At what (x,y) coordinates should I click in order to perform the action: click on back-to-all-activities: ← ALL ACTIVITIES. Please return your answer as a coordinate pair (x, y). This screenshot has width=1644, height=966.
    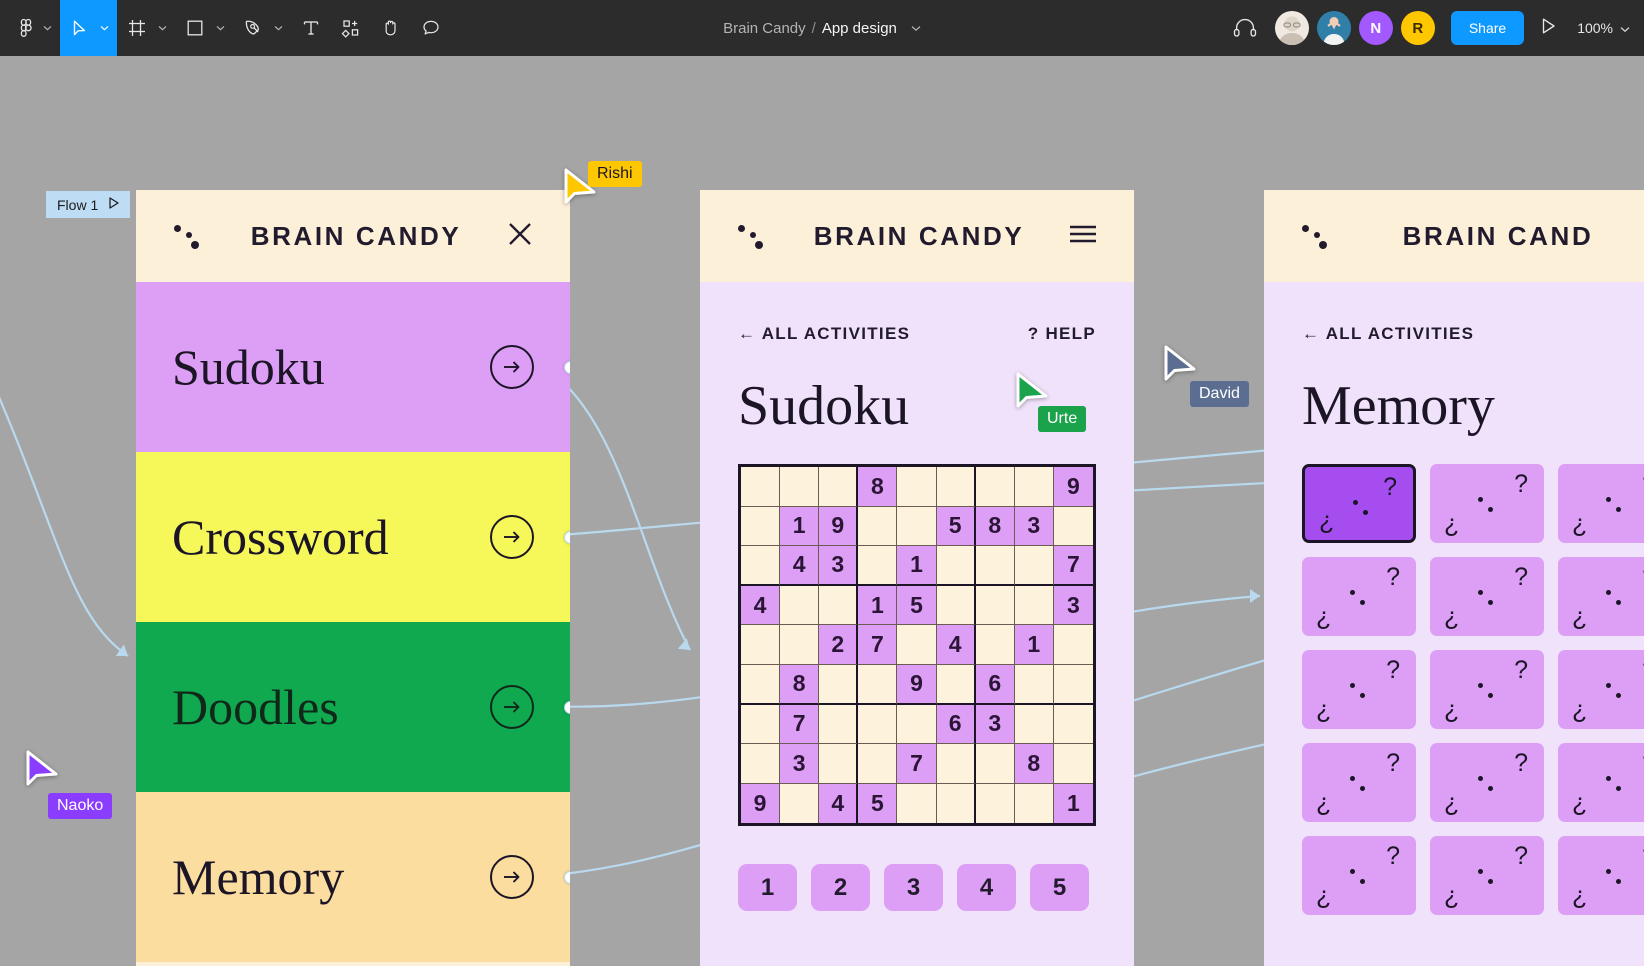
    Looking at the image, I should click on (1388, 334).